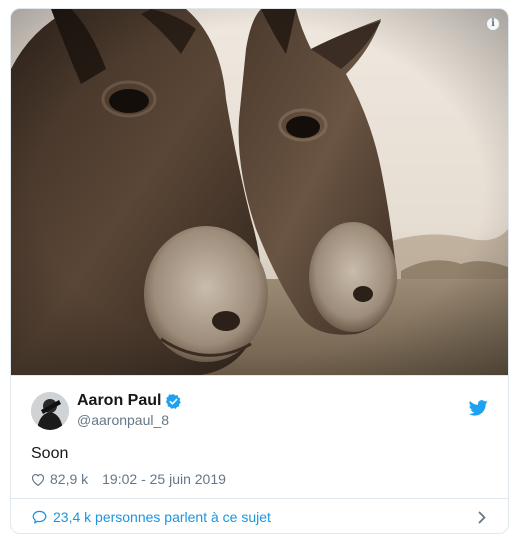 This screenshot has width=519, height=546. I want to click on like-count: 82,9 k, so click(69, 479).